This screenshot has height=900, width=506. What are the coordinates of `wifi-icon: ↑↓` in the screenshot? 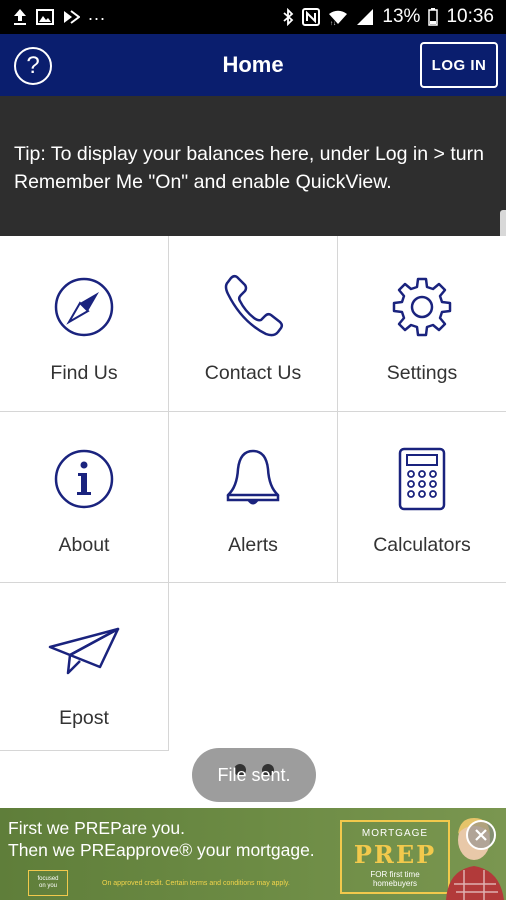 It's located at (338, 18).